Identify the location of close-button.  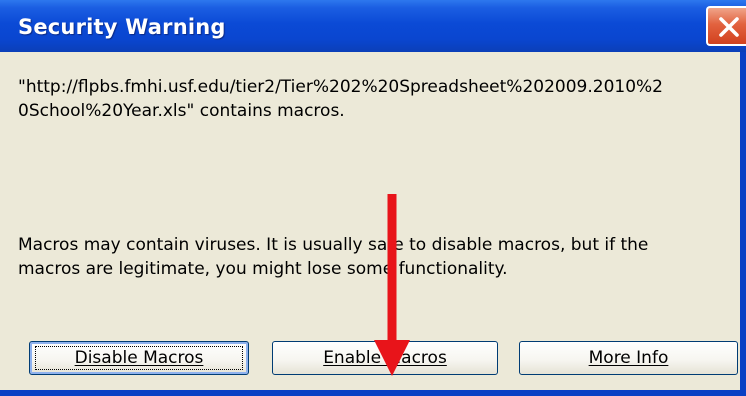
(726, 26).